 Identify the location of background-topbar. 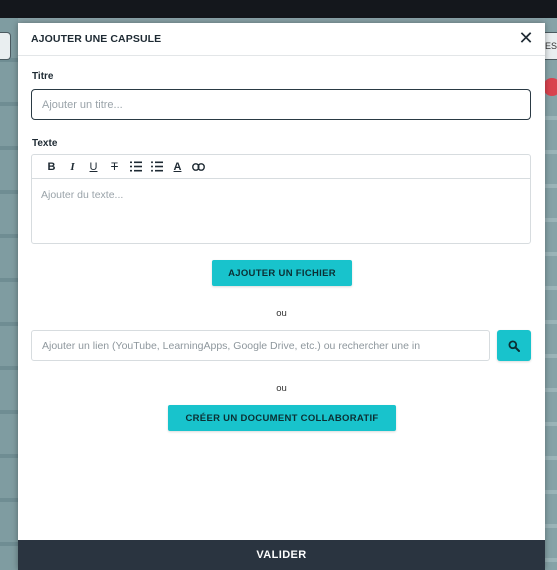
(278, 9).